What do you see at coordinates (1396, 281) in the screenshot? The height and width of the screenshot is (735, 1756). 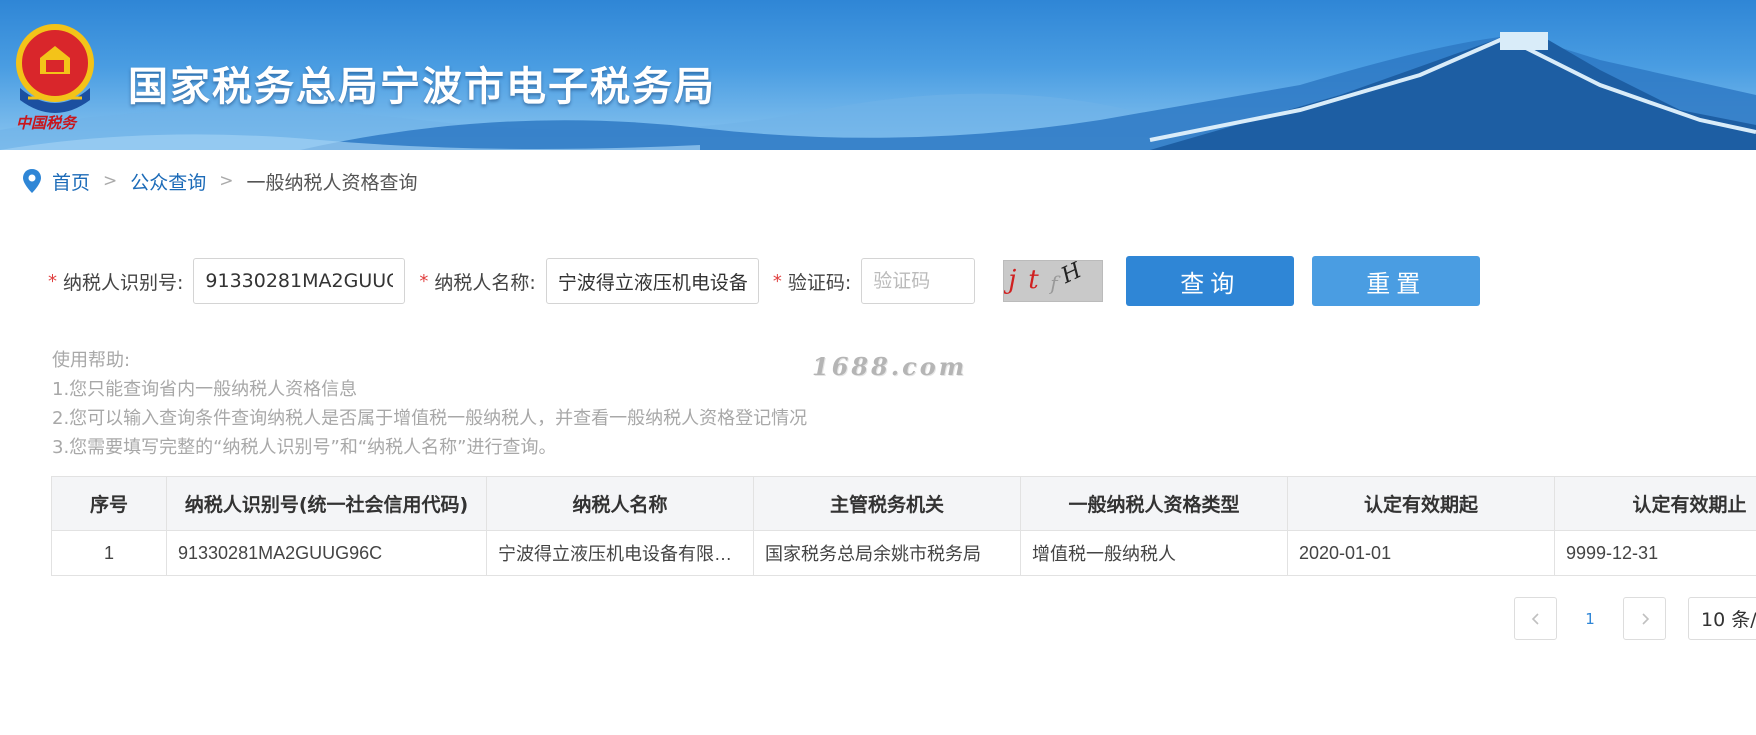 I see `reset-button: 重置` at bounding box center [1396, 281].